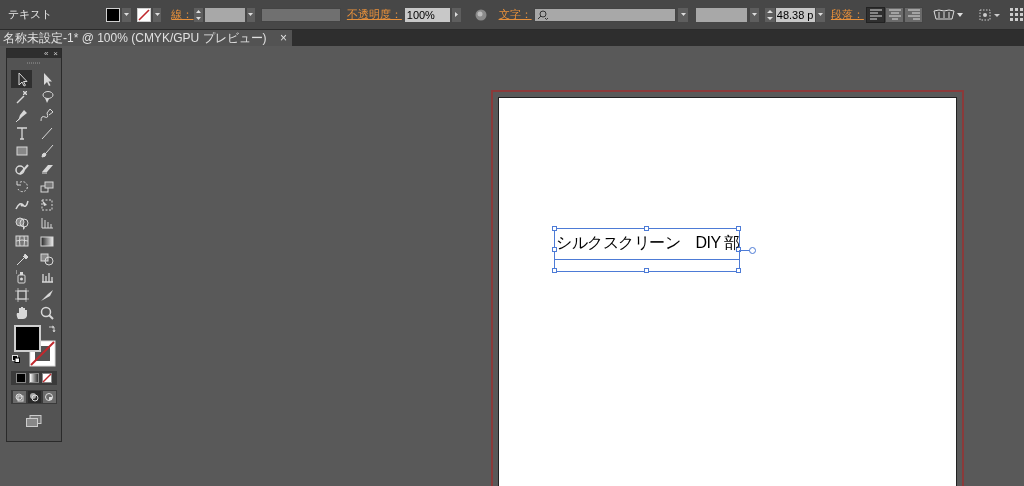 The width and height of the screenshot is (1024, 486). What do you see at coordinates (21, 241) in the screenshot?
I see `mesh-icon` at bounding box center [21, 241].